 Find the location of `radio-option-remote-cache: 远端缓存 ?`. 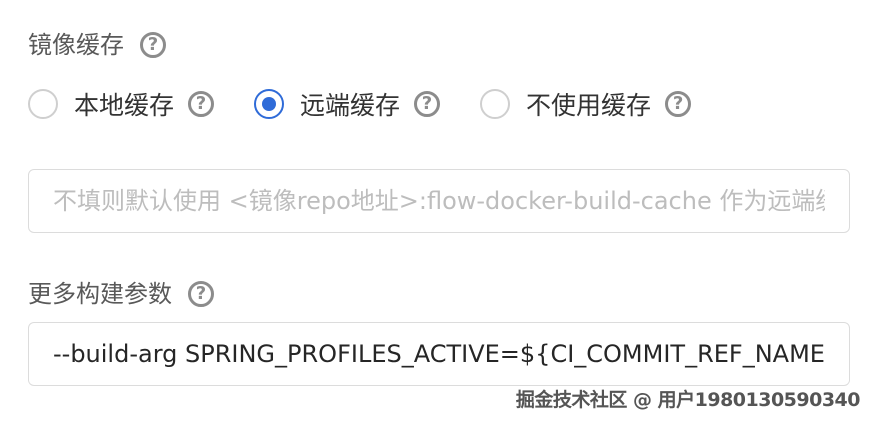

radio-option-remote-cache: 远端缓存 ? is located at coordinates (347, 104).